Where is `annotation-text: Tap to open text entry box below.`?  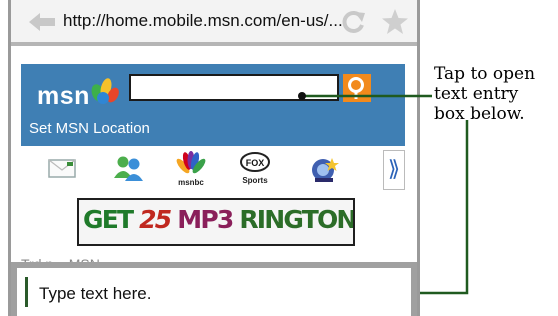
annotation-text: Tap to open text entry box below. is located at coordinates (485, 94).